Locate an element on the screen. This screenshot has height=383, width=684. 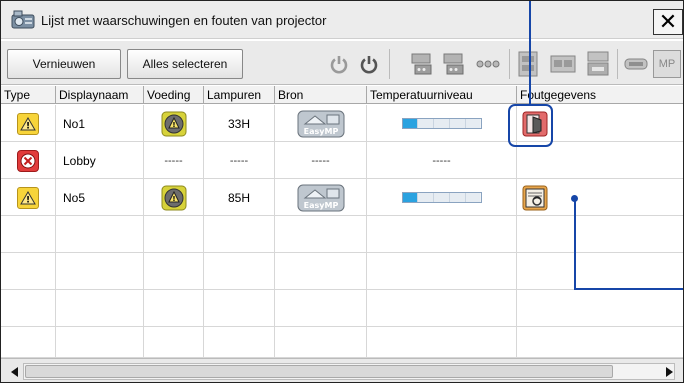
refresh-button: Vernieuwen is located at coordinates (64, 64).